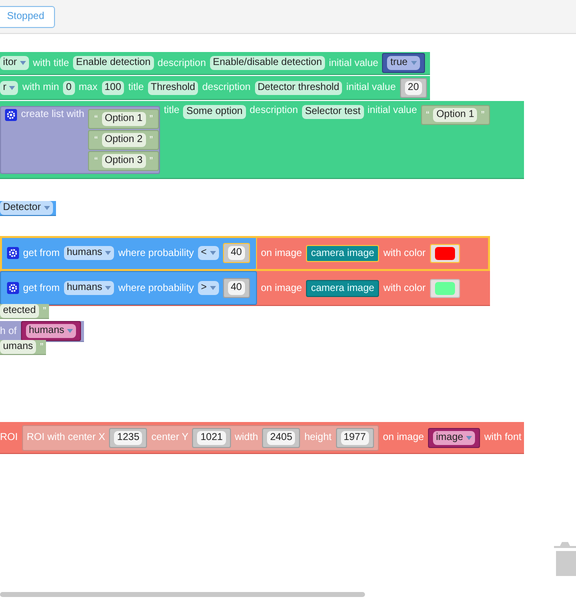 The height and width of the screenshot is (600, 576). What do you see at coordinates (19, 311) in the screenshot?
I see `block-field: etected` at bounding box center [19, 311].